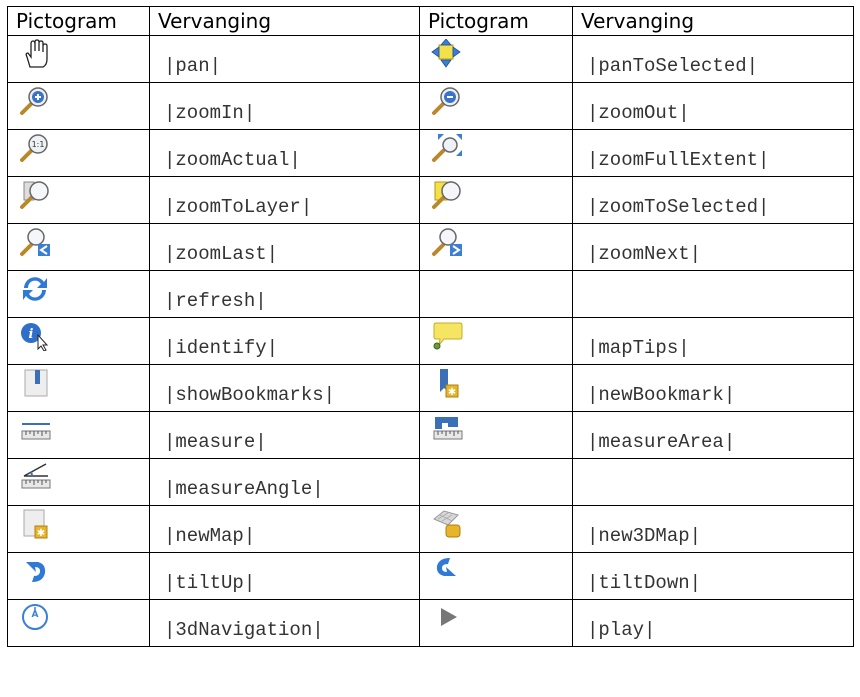 The width and height of the screenshot is (860, 697). What do you see at coordinates (35, 571) in the screenshot?
I see `tilt-up-icon` at bounding box center [35, 571].